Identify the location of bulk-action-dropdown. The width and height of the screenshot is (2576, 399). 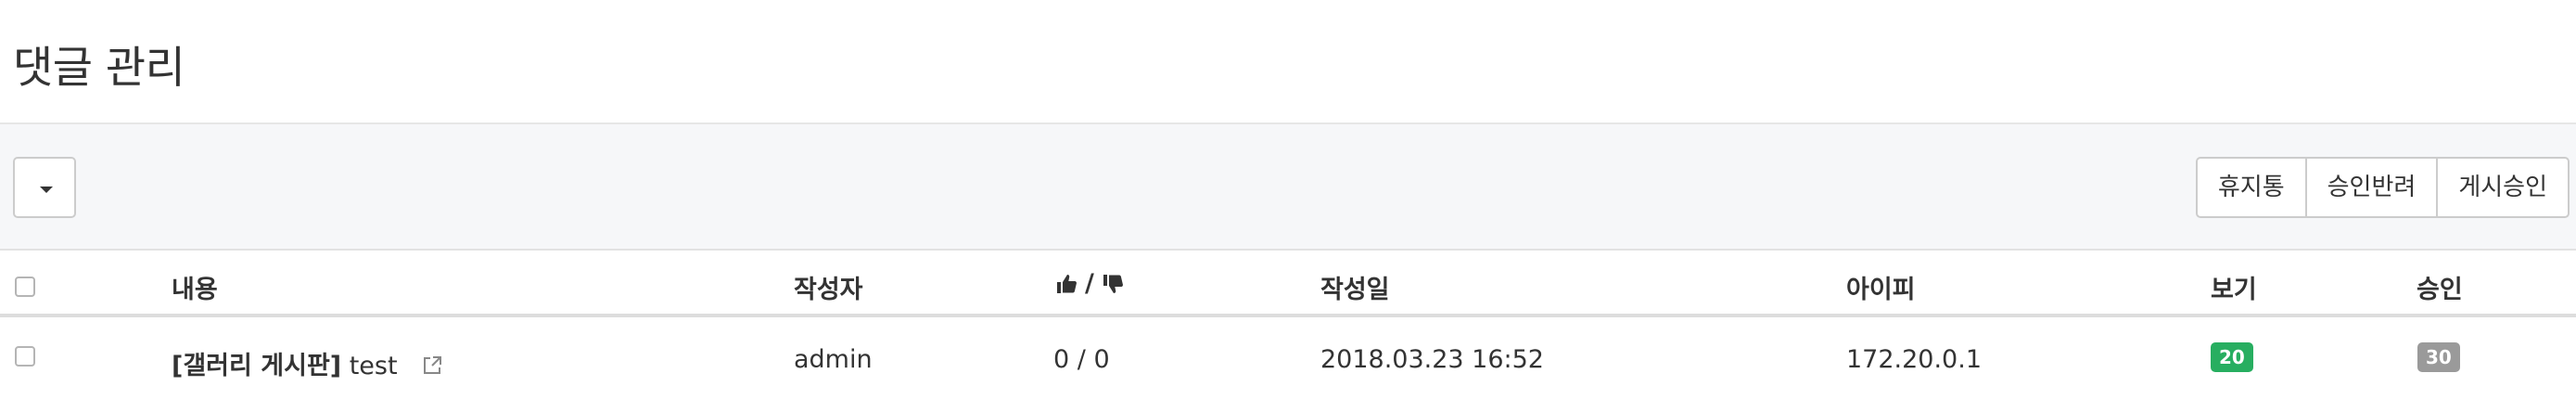
(45, 188).